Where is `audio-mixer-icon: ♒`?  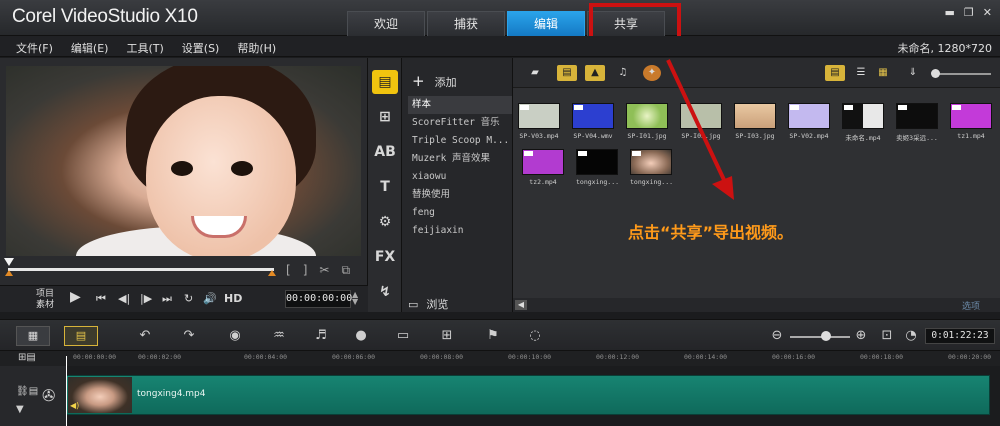 audio-mixer-icon: ♒ is located at coordinates (279, 336).